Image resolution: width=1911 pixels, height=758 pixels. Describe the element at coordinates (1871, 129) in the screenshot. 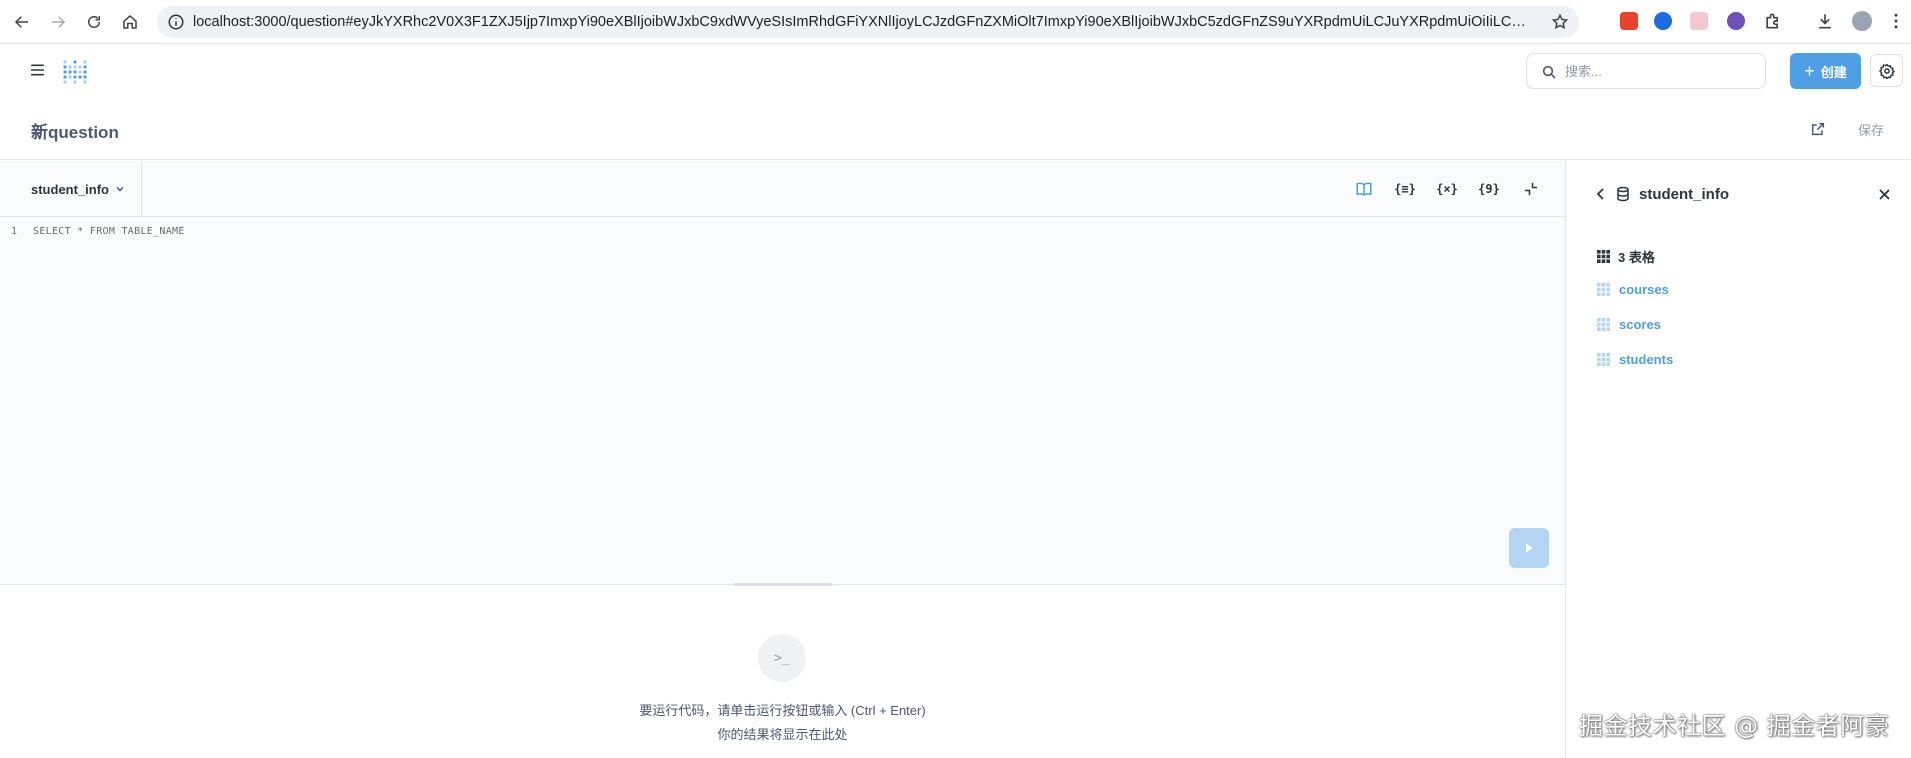

I see `save-button: 保存` at that location.